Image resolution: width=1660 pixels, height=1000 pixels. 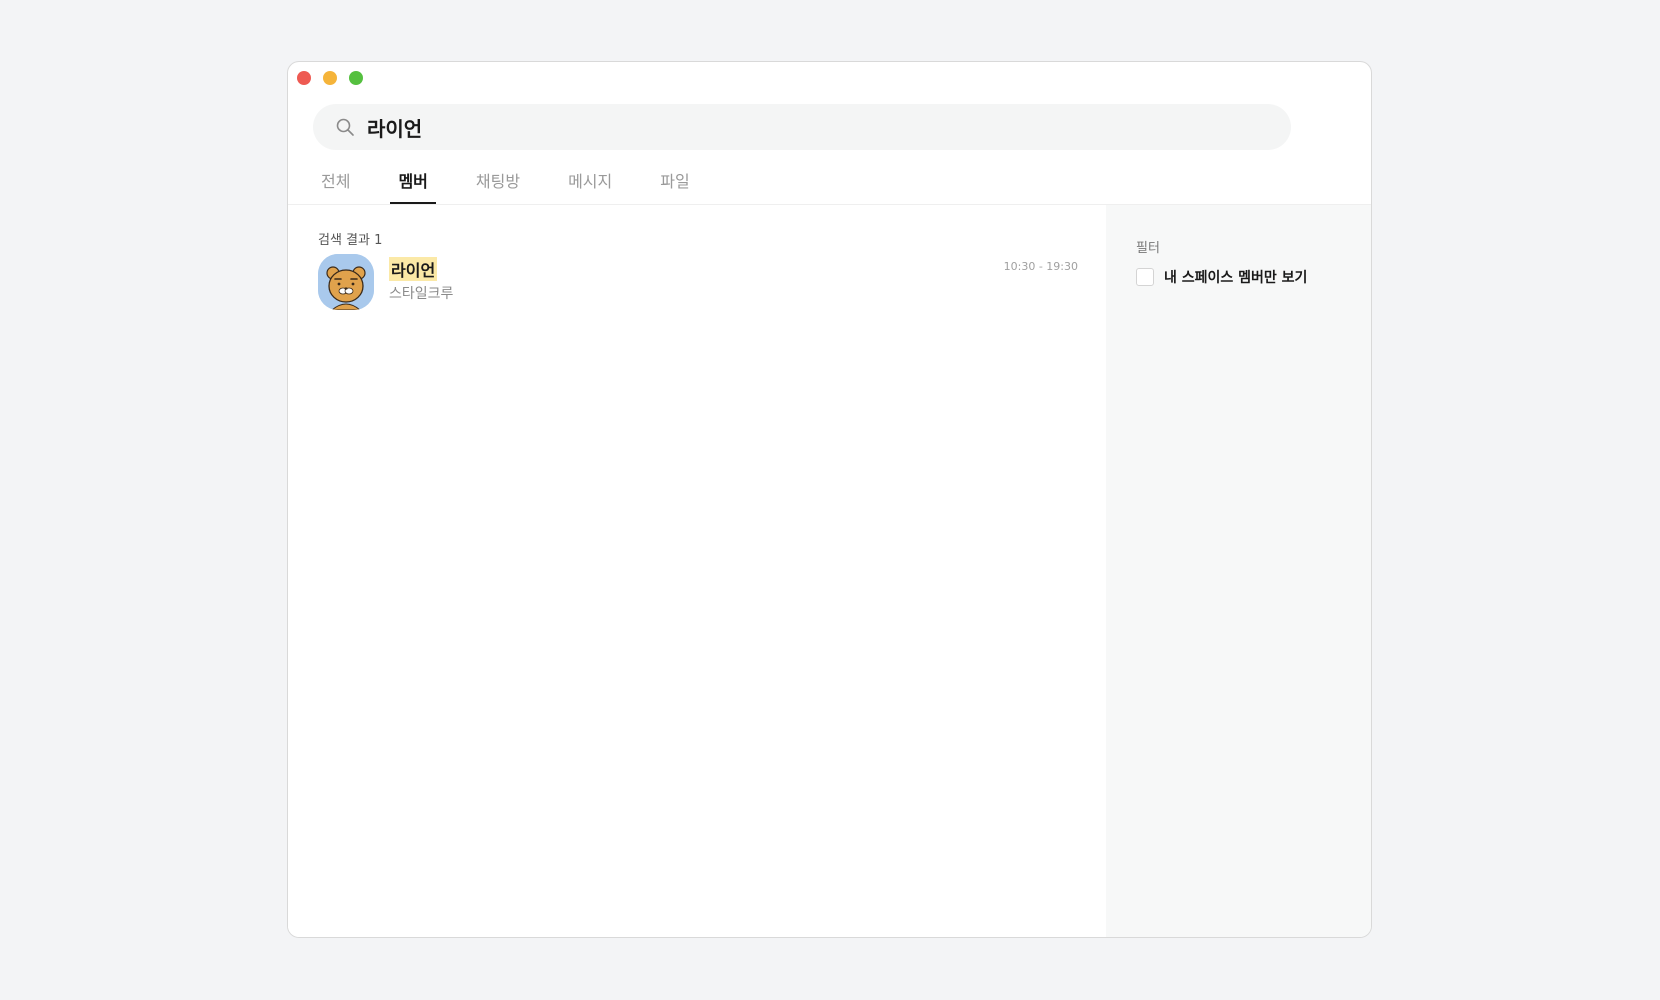 I want to click on lion-character-avatar, so click(x=346, y=282).